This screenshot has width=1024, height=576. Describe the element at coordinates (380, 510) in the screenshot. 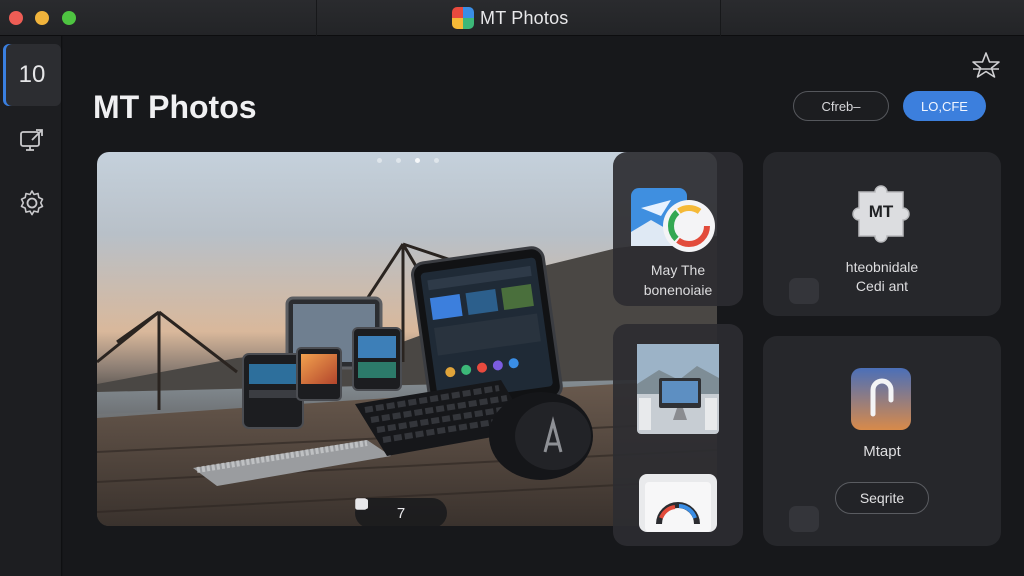

I see `photo-count-group: 7` at that location.